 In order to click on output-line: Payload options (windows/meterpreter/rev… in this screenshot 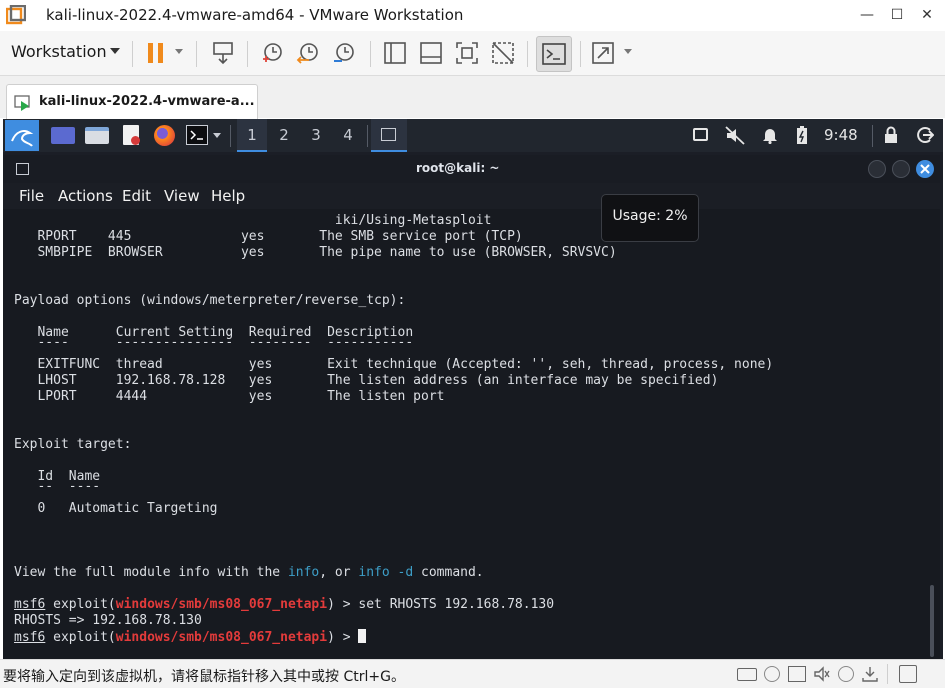, I will do `click(210, 300)`.